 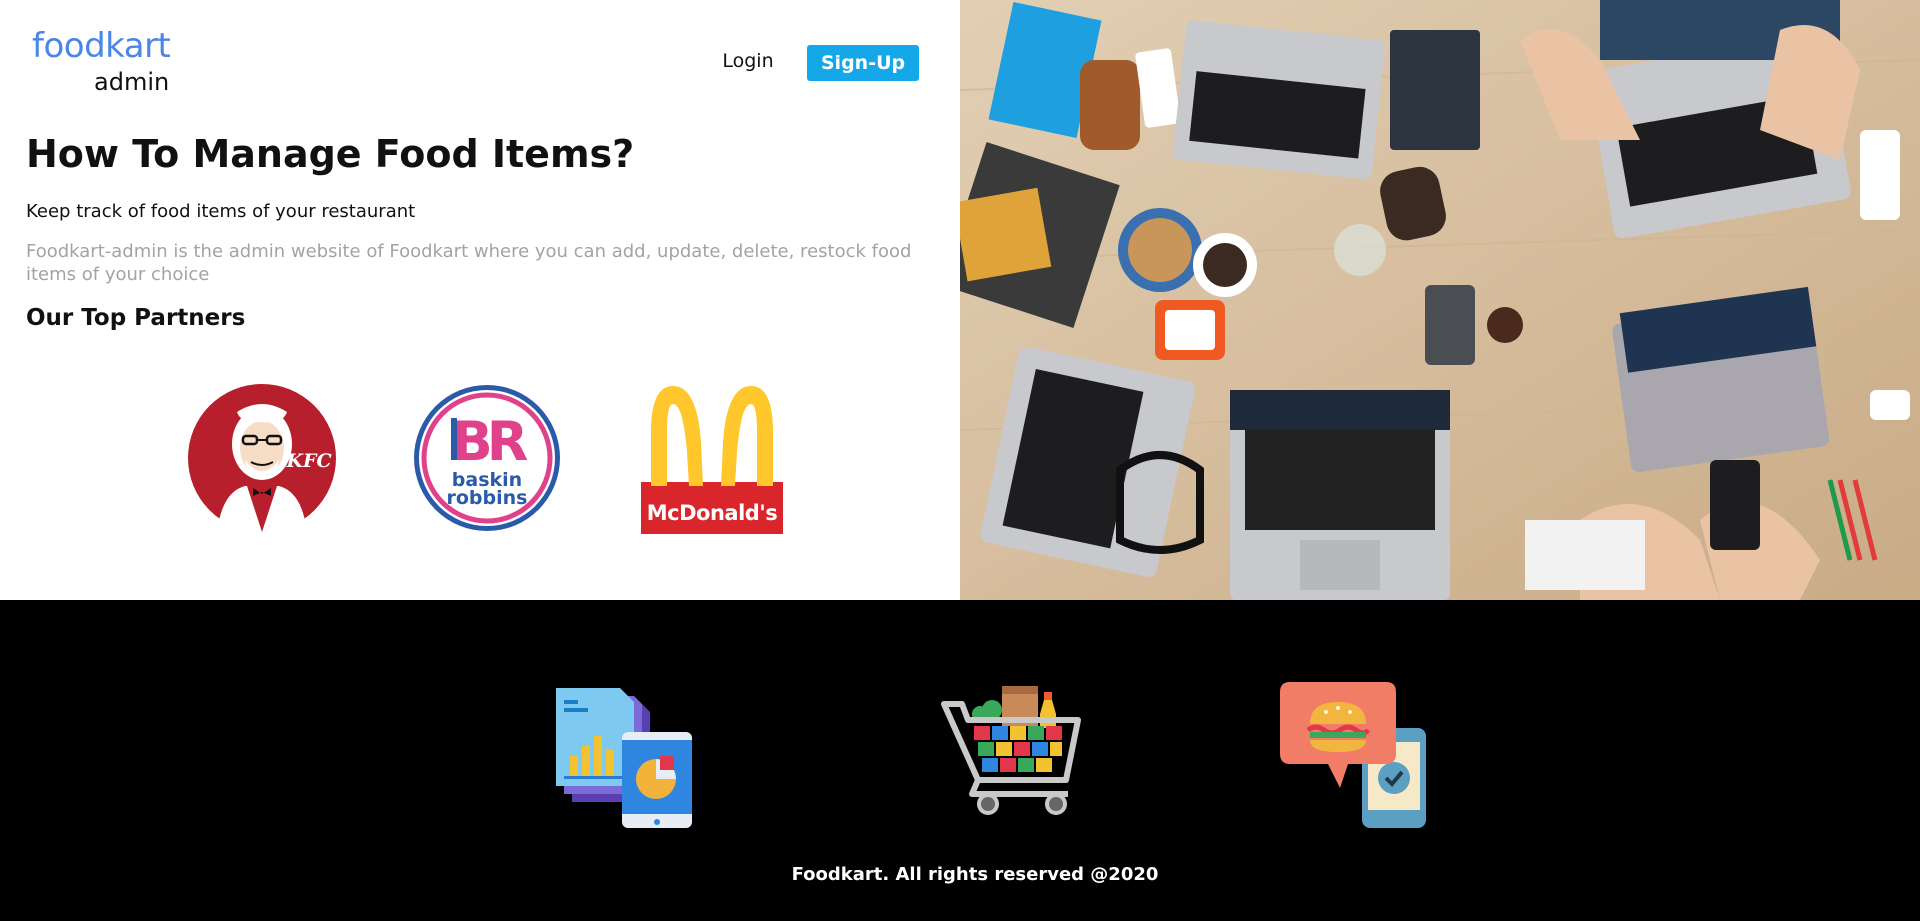 What do you see at coordinates (1014, 755) in the screenshot?
I see `shopping-cart-icon` at bounding box center [1014, 755].